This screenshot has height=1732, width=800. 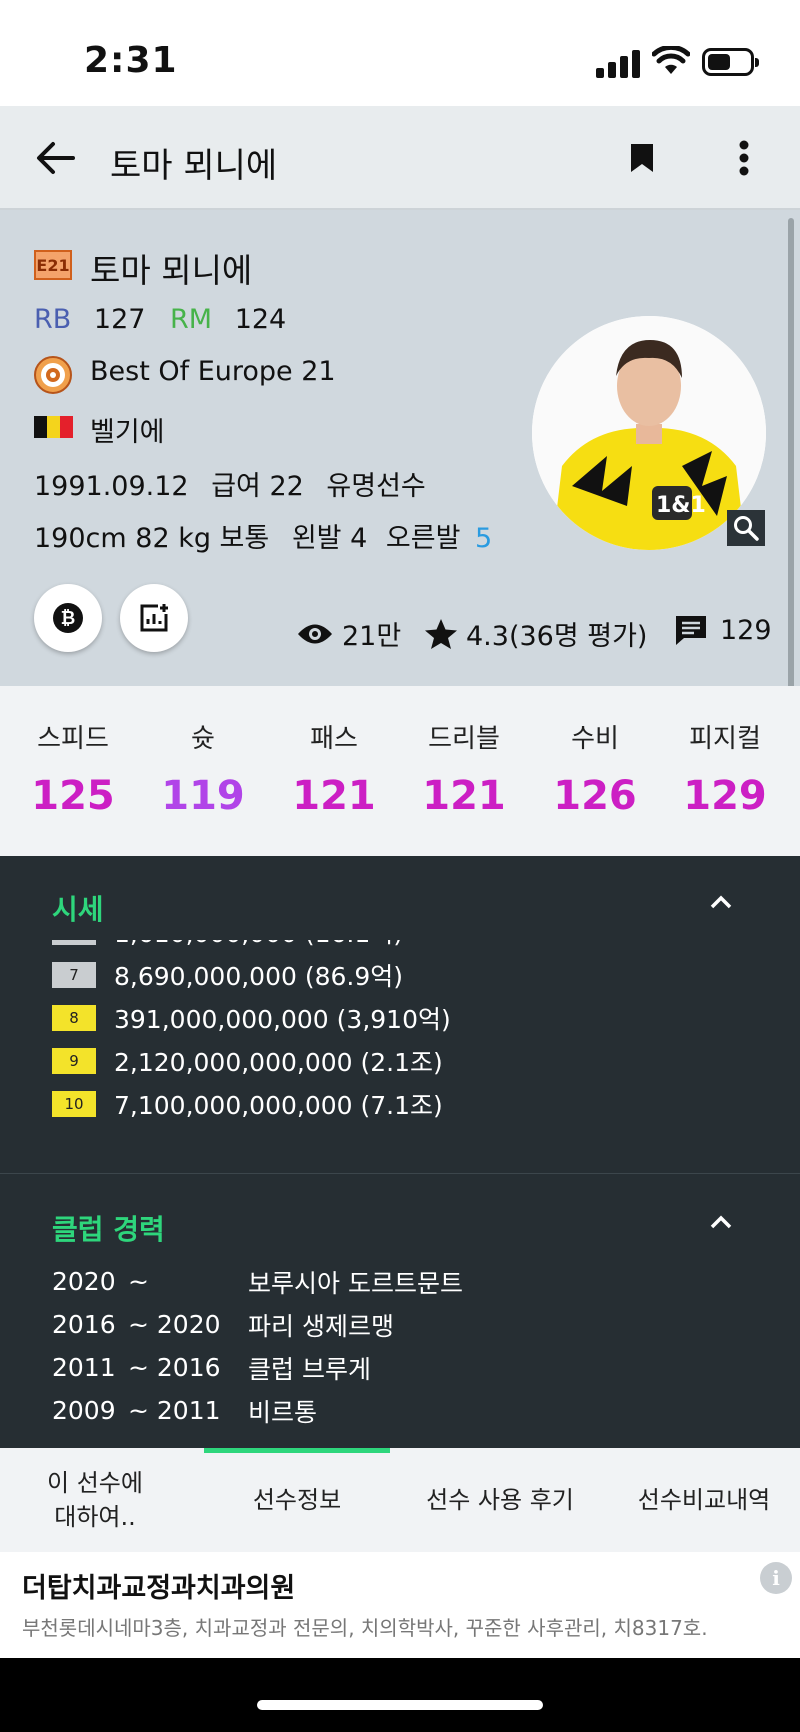 I want to click on tab-player-compare: 선수비교내역, so click(x=704, y=1500).